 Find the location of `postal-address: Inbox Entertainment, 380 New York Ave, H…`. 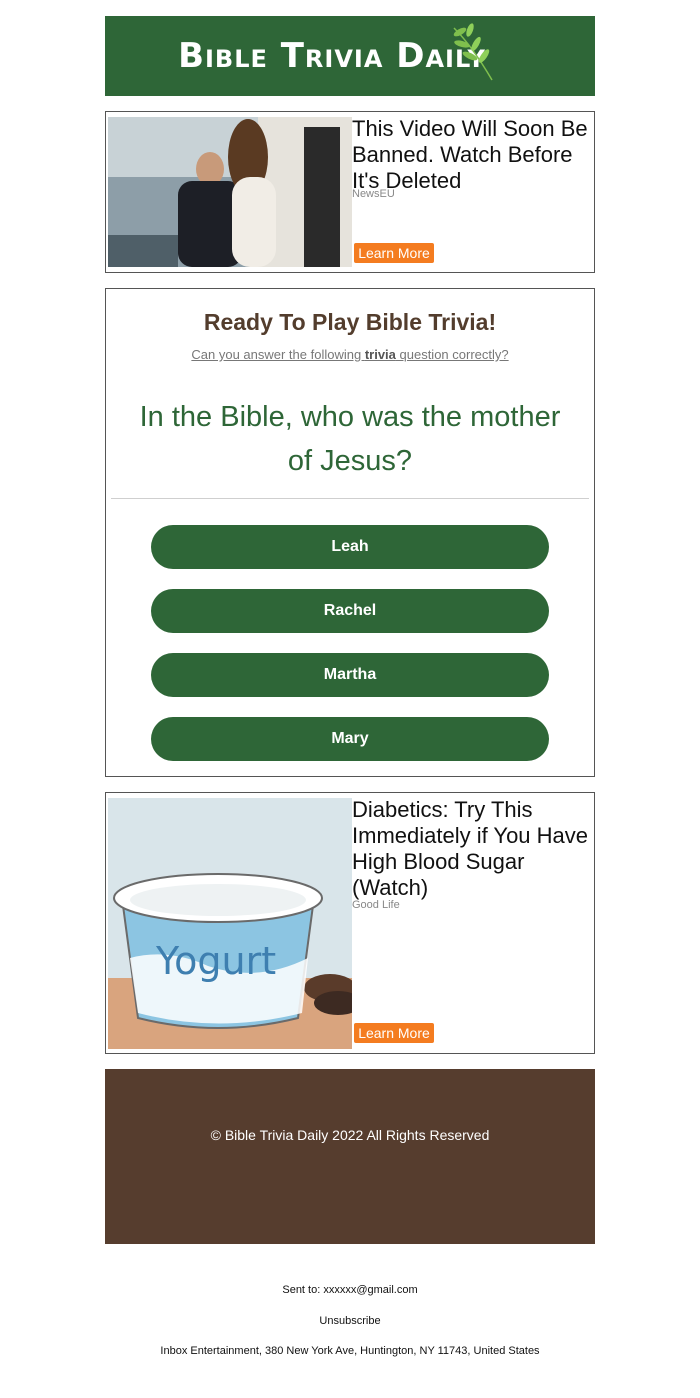

postal-address: Inbox Entertainment, 380 New York Ave, H… is located at coordinates (350, 1351).